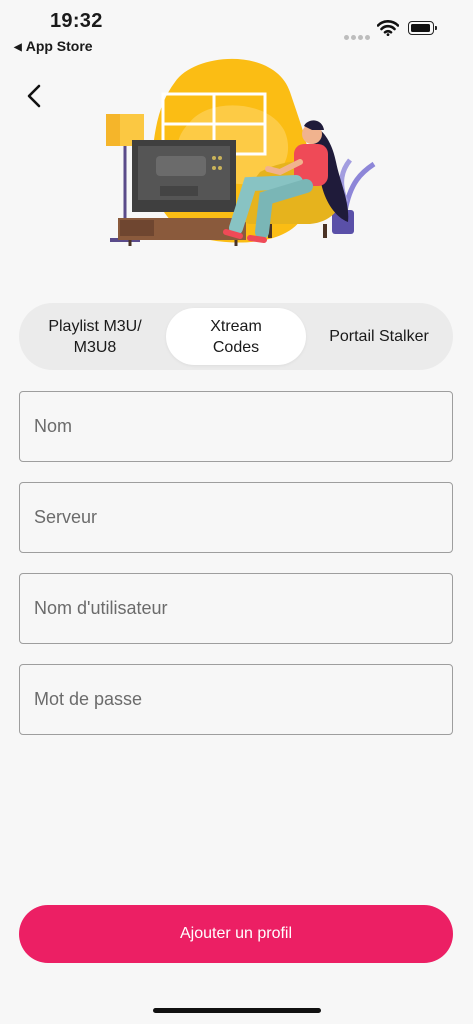 Image resolution: width=473 pixels, height=1024 pixels. What do you see at coordinates (358, 36) in the screenshot?
I see `signal-dots-icon` at bounding box center [358, 36].